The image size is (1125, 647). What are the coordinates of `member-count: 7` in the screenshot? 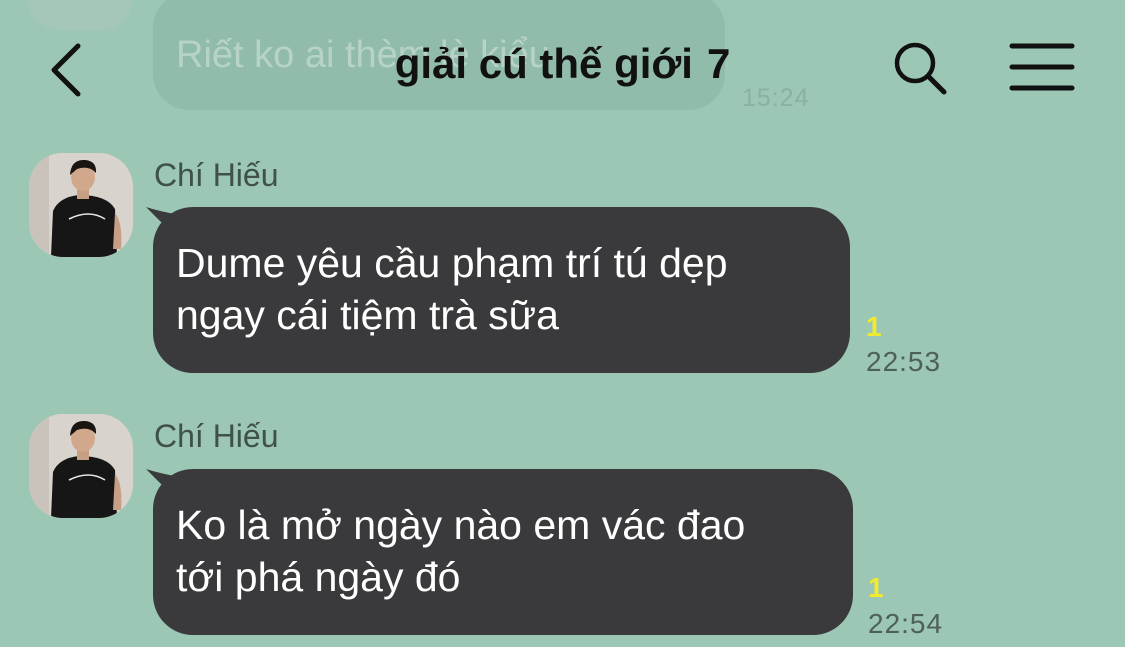 It's located at (718, 63).